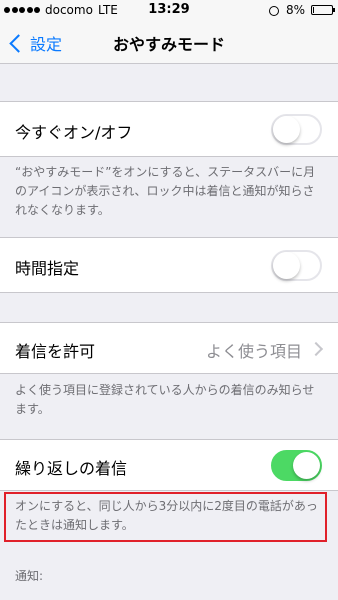 The height and width of the screenshot is (600, 338). Describe the element at coordinates (295, 10) in the screenshot. I see `battery-percent: 8%` at that location.